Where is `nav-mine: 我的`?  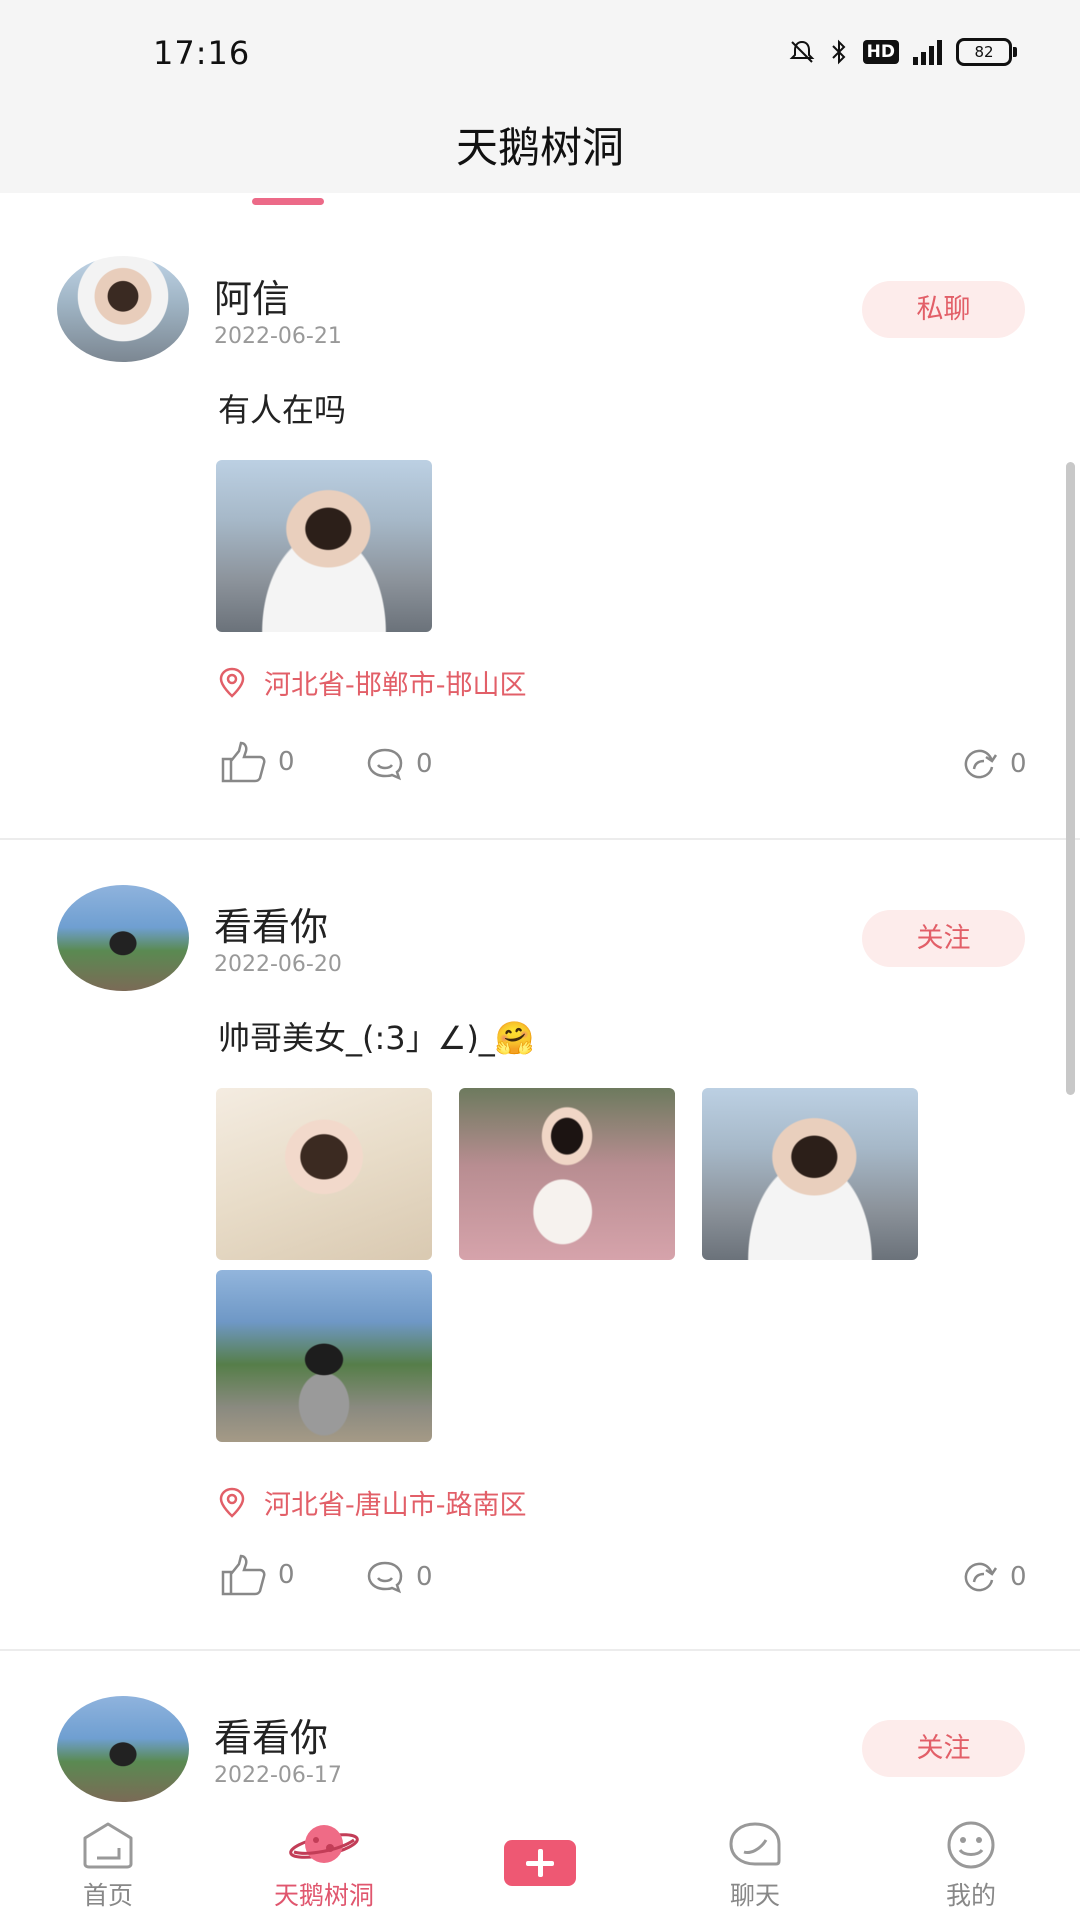 nav-mine: 我的 is located at coordinates (971, 1865).